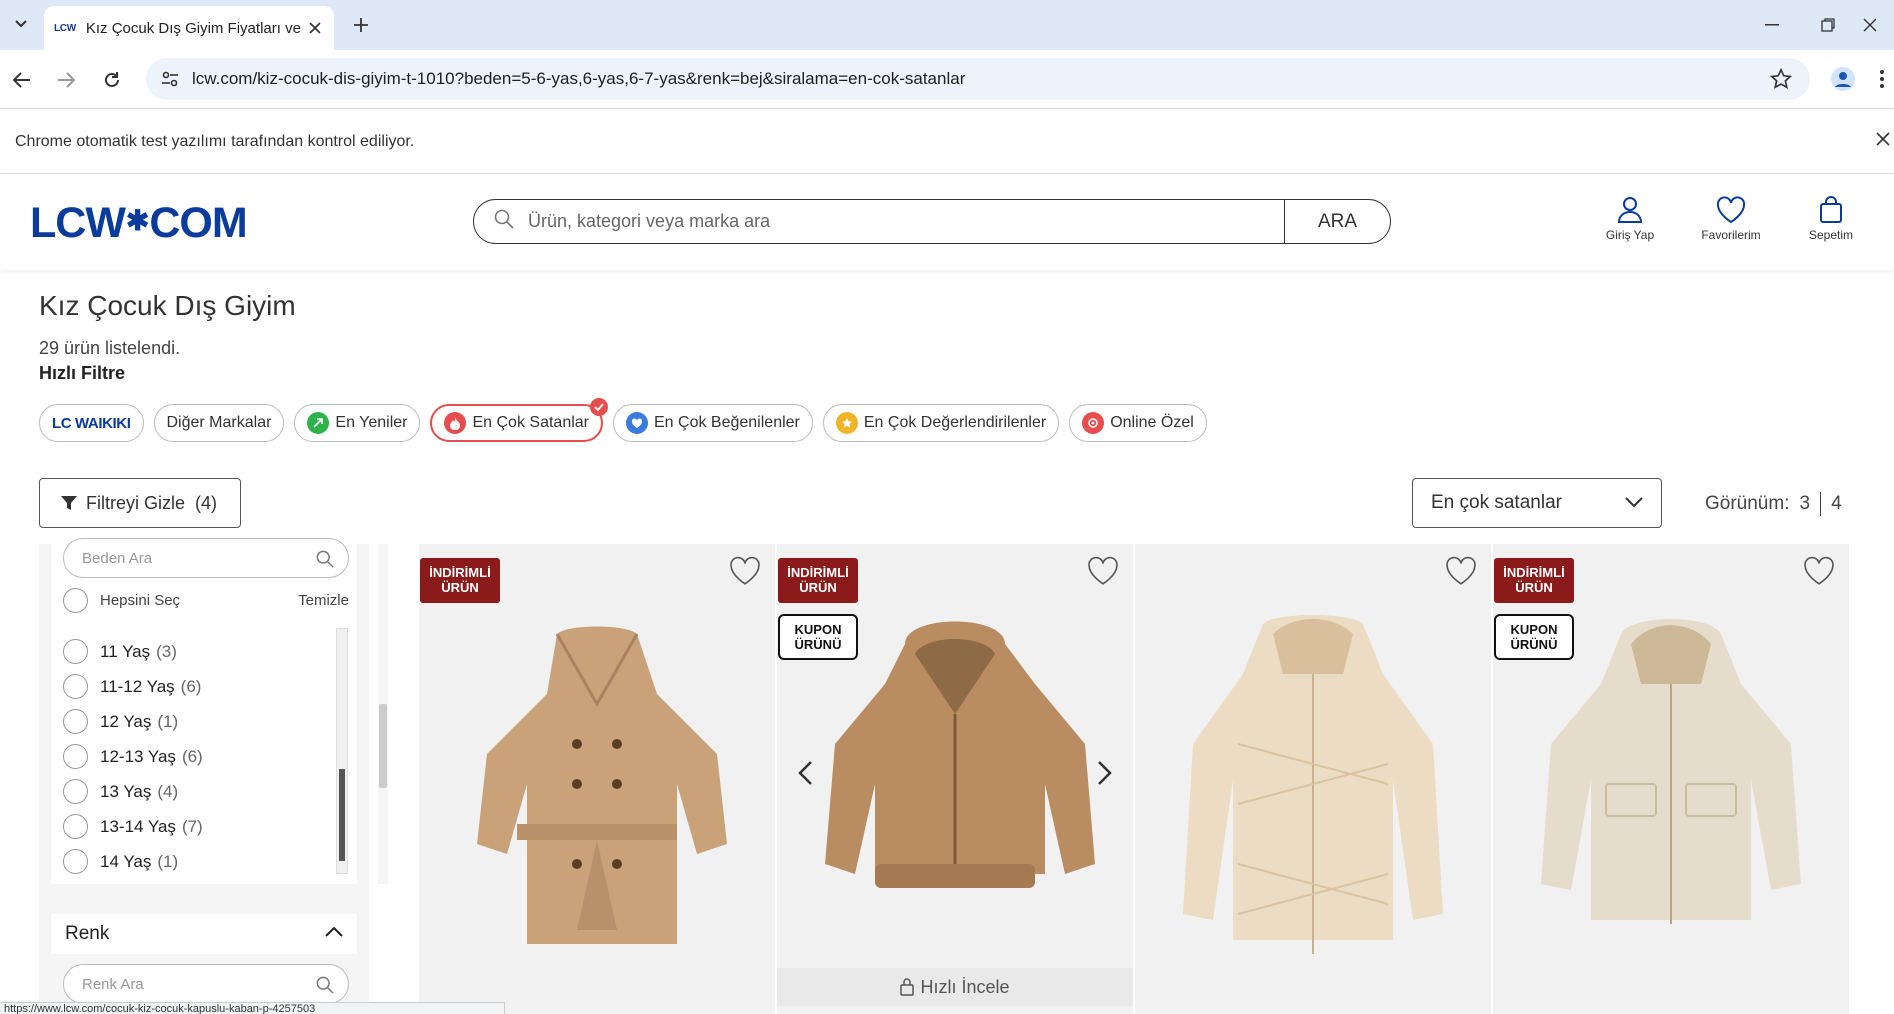 Image resolution: width=1894 pixels, height=1014 pixels. Describe the element at coordinates (140, 503) in the screenshot. I see `toggle-filter-button: Filtreyi Gizle (4)` at that location.